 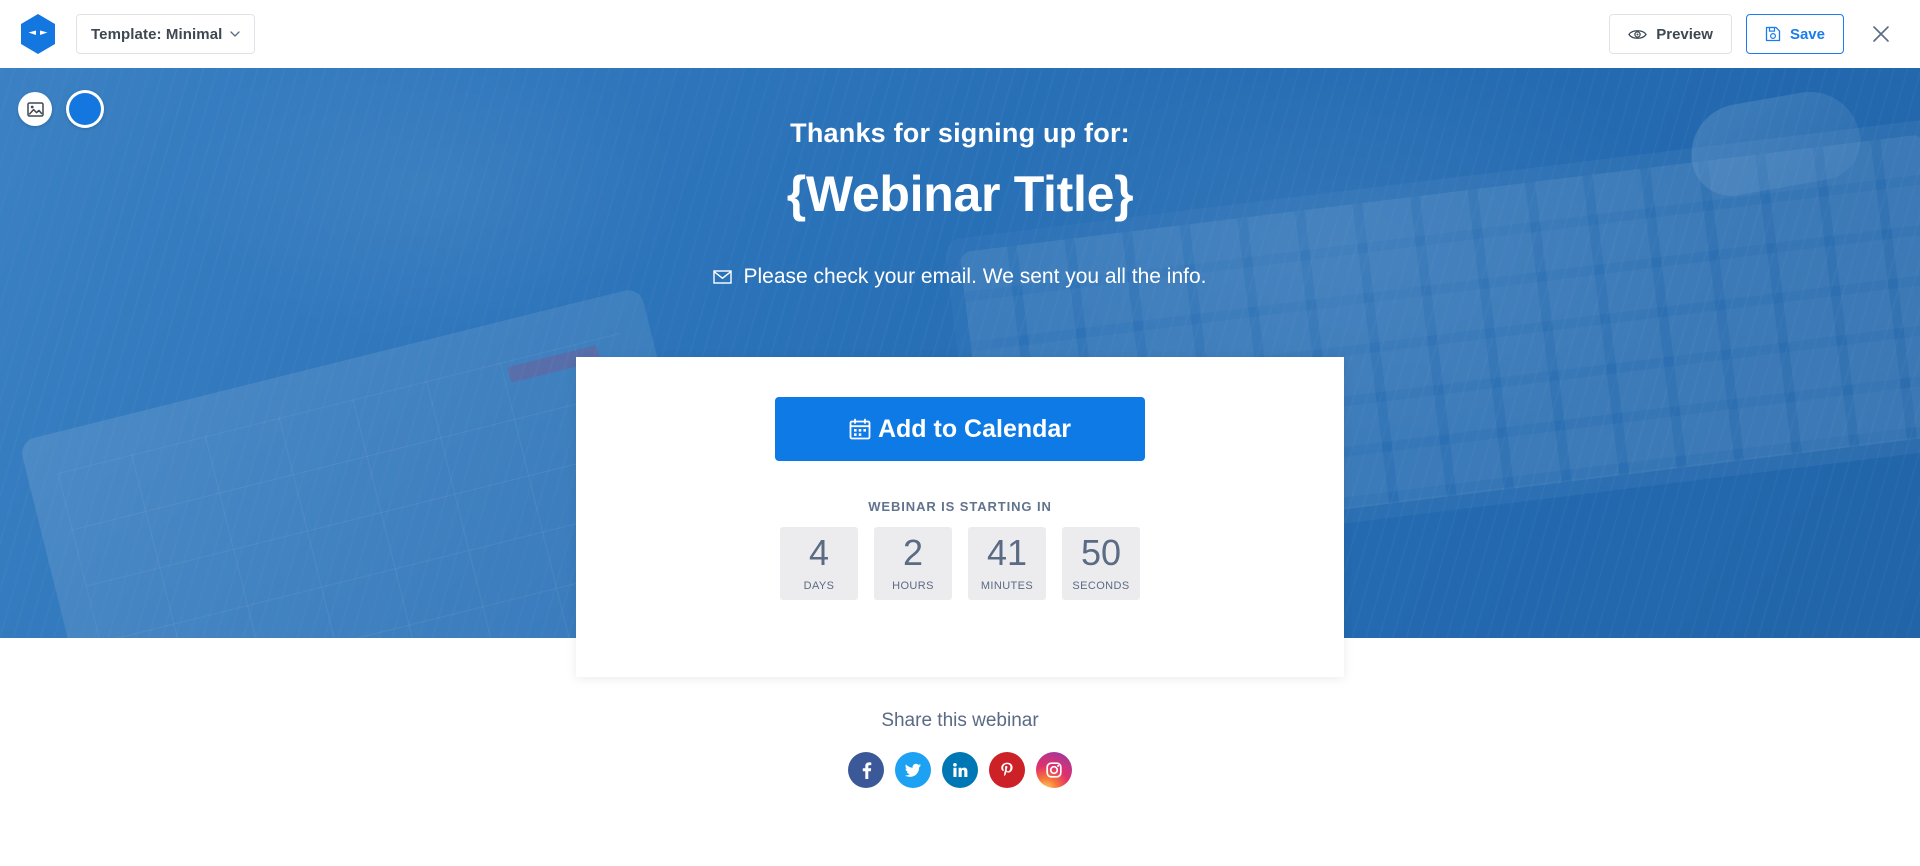 I want to click on demio-hexagon-logo, so click(x=38, y=34).